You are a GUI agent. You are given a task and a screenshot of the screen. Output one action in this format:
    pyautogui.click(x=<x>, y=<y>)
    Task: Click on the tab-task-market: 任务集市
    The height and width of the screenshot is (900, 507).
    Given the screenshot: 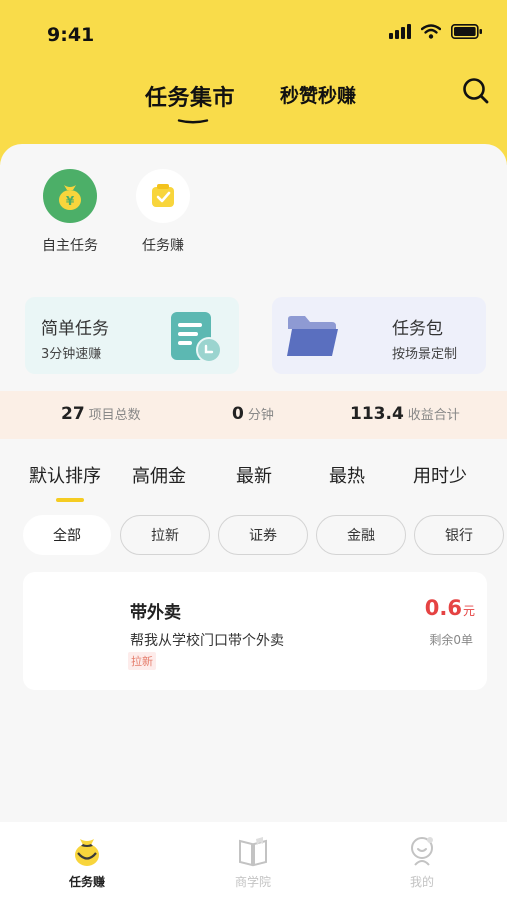 What is the action you would take?
    pyautogui.click(x=190, y=96)
    